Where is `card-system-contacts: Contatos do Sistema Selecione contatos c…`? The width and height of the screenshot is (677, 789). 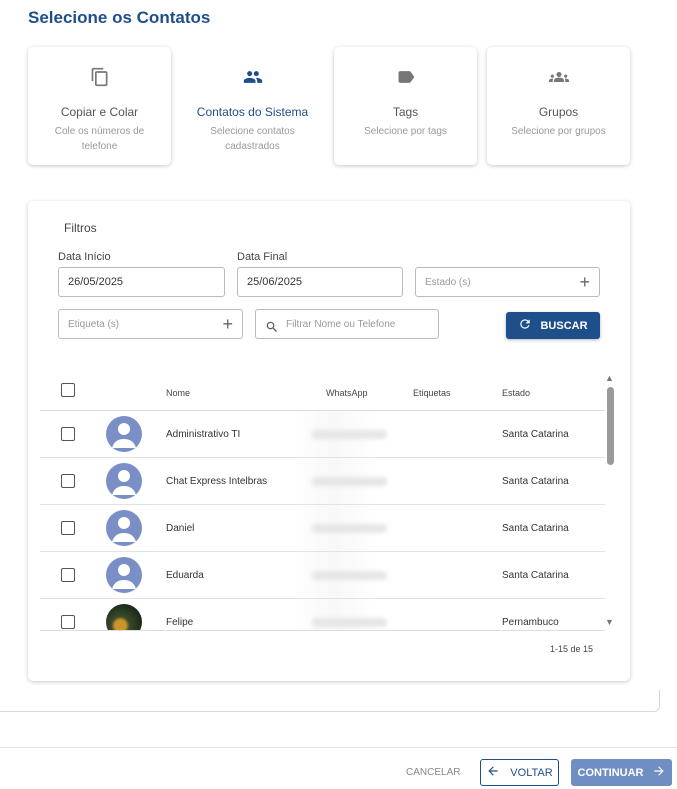
card-system-contacts: Contatos do Sistema Selecione contatos c… is located at coordinates (252, 106).